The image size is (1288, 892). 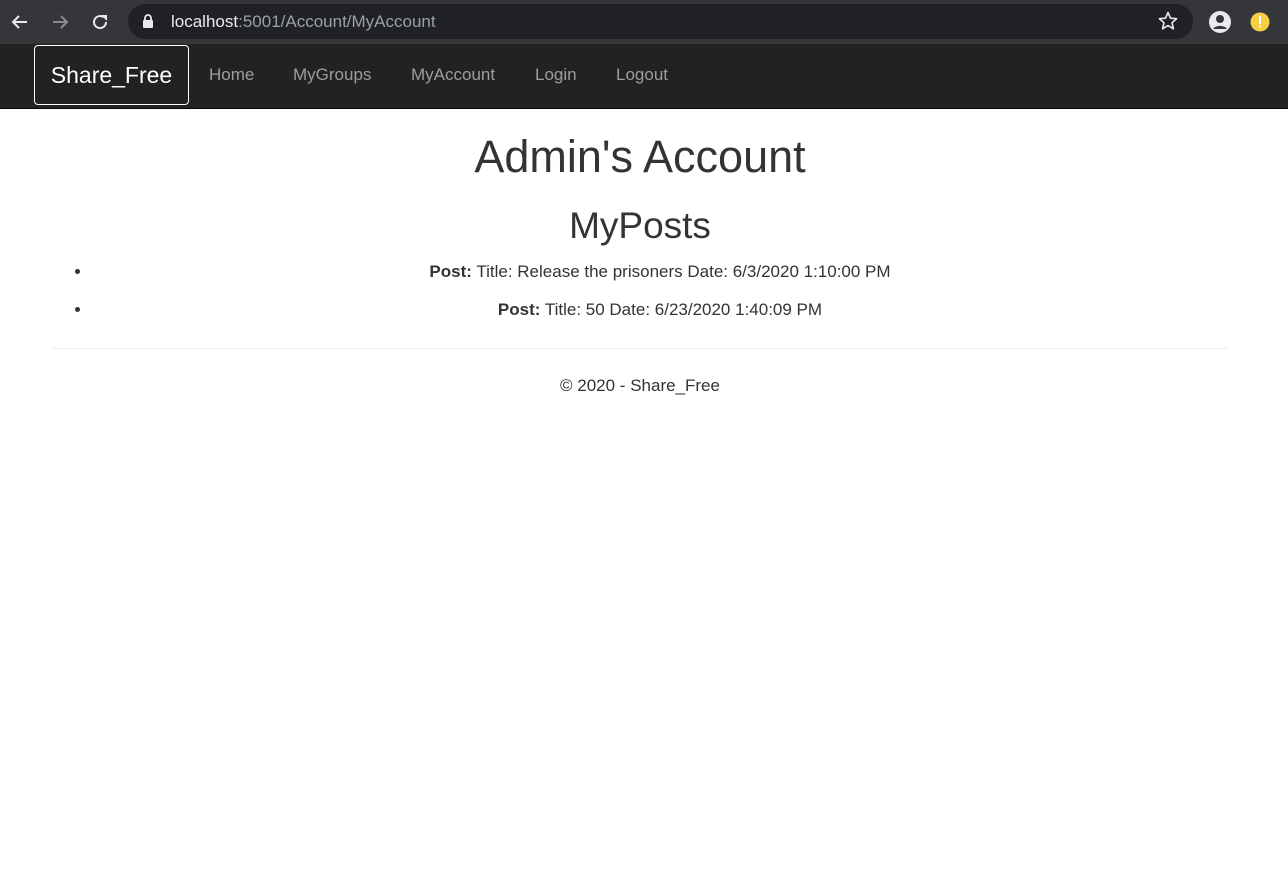 I want to click on browser-toolbar: localhost:5001/Account/MyAccount, so click(x=644, y=22).